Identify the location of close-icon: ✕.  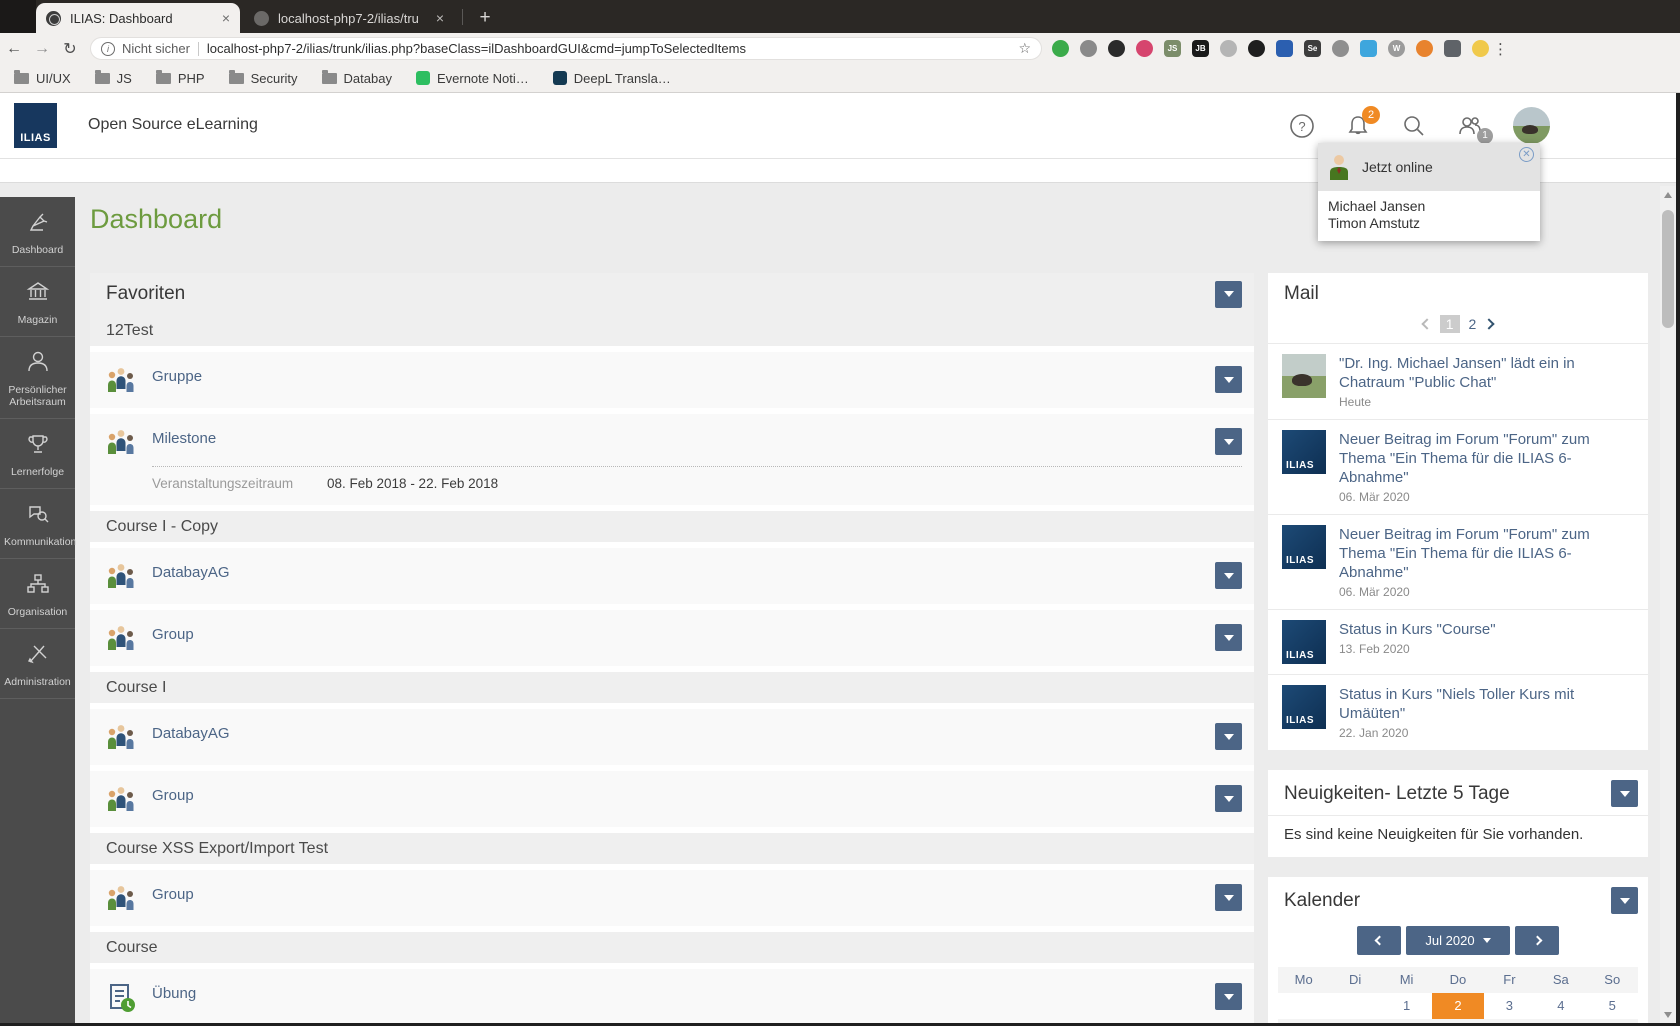
(1526, 154).